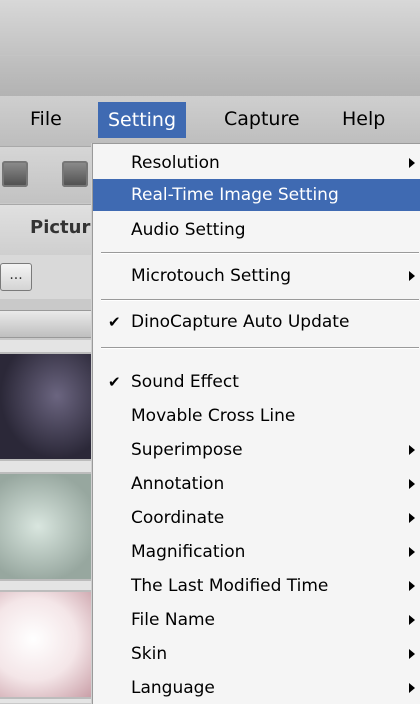 The height and width of the screenshot is (704, 420). I want to click on menu-item-last-modified-time: The Last Modified Time, so click(256, 586).